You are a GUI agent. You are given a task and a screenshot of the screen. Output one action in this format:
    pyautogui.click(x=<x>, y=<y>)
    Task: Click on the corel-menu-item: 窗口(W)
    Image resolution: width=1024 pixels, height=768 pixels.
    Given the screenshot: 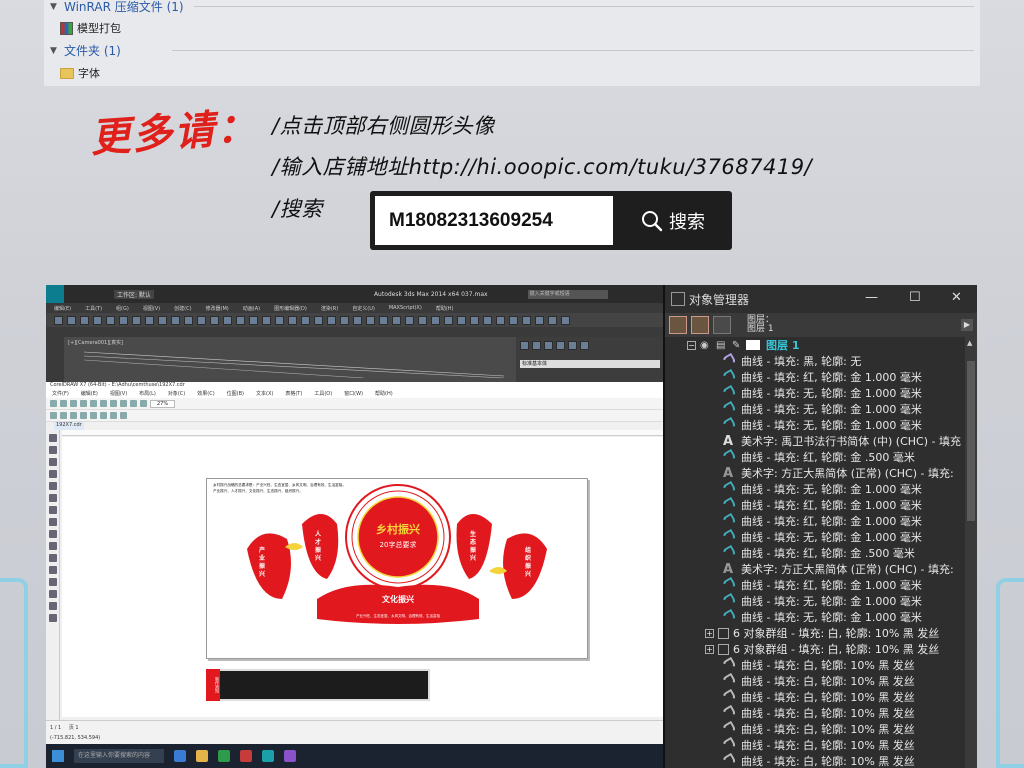 What is the action you would take?
    pyautogui.click(x=353, y=394)
    